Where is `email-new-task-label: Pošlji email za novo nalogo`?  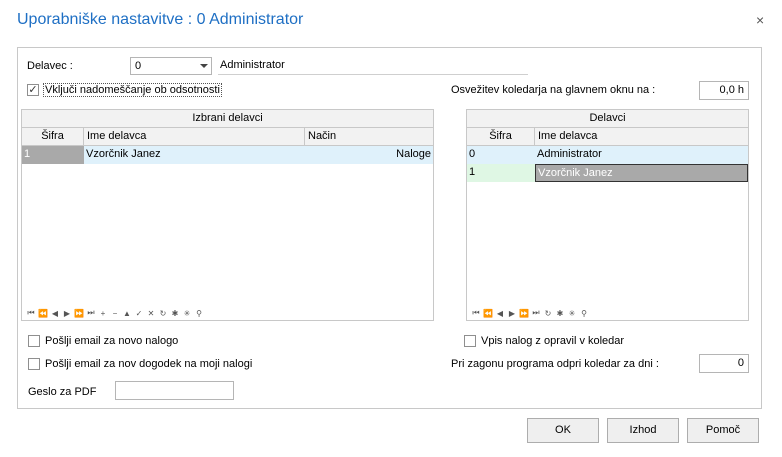
email-new-task-label: Pošlji email za novo nalogo is located at coordinates (112, 341).